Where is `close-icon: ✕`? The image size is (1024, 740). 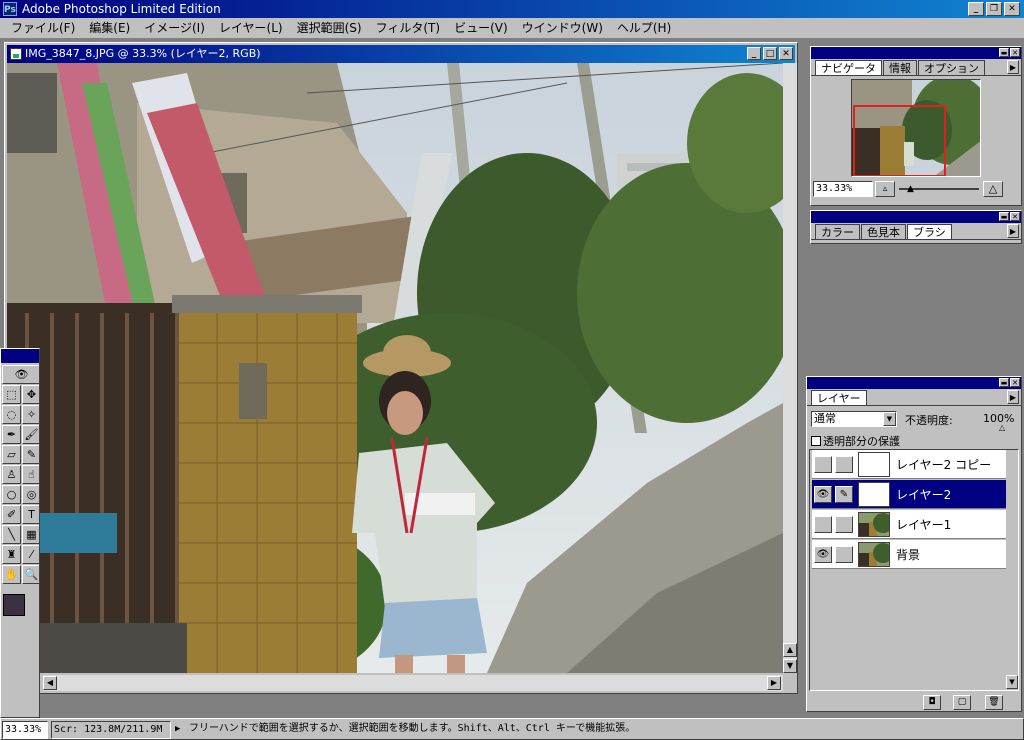 close-icon: ✕ is located at coordinates (1012, 9).